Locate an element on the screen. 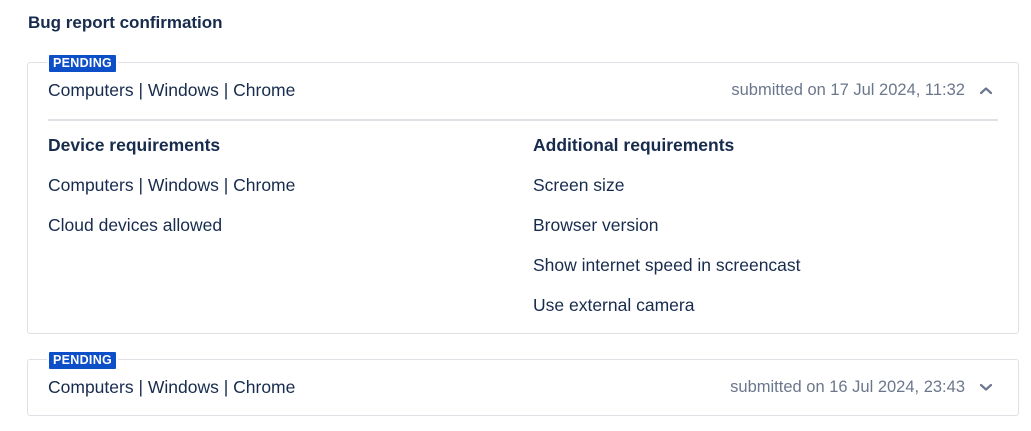 The width and height of the screenshot is (1031, 431). device-requirements-heading: Device requirements is located at coordinates (134, 145).